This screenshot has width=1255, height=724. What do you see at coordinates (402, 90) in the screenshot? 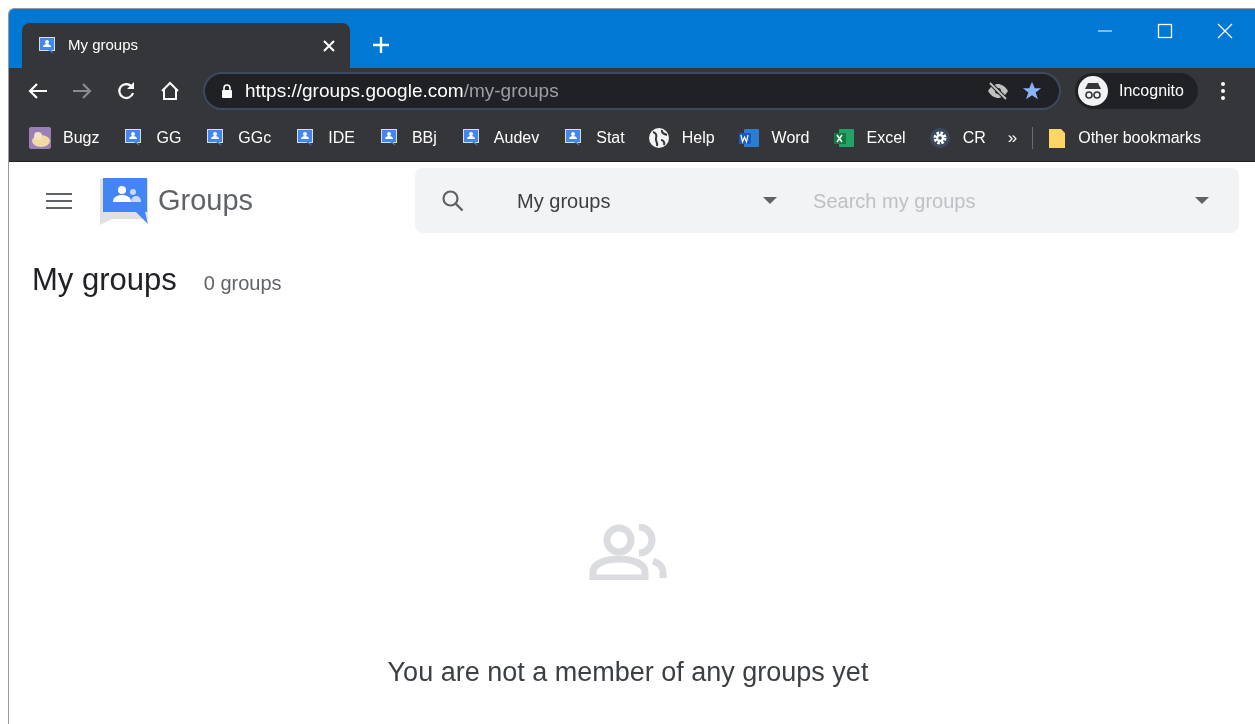
I see `url-text: https://groups.google.com/my-groups` at bounding box center [402, 90].